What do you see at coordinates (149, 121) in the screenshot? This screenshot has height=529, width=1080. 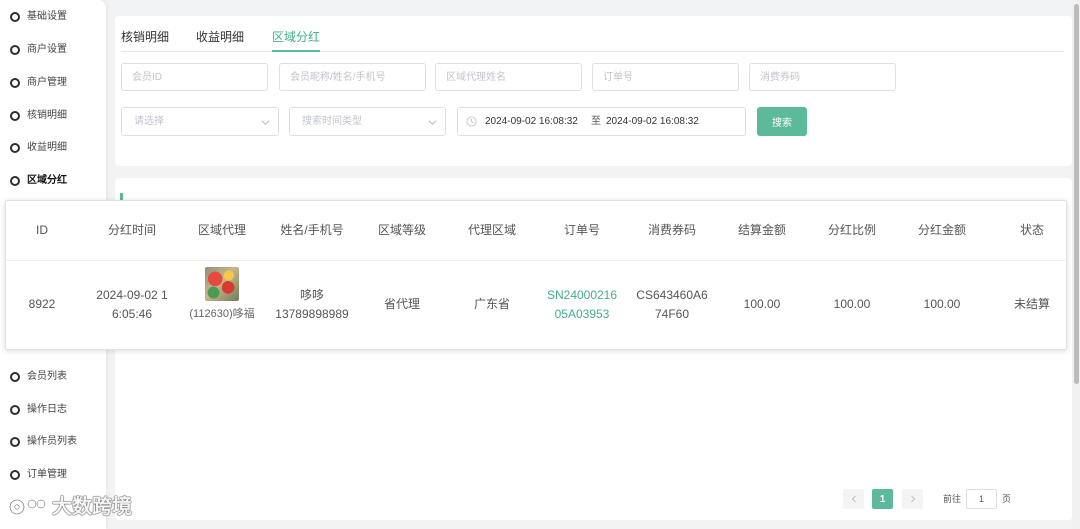 I see `select-placeholder: 请选择` at bounding box center [149, 121].